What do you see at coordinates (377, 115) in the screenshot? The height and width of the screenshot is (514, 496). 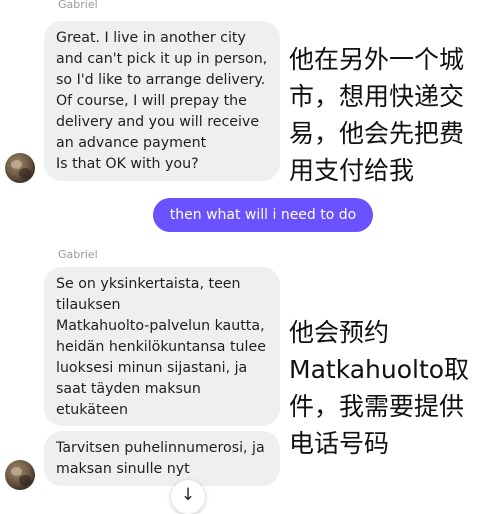 I see `annotation-text: 他在另外一个城 市，想用快递交 易，他会先把费 用支付给我` at bounding box center [377, 115].